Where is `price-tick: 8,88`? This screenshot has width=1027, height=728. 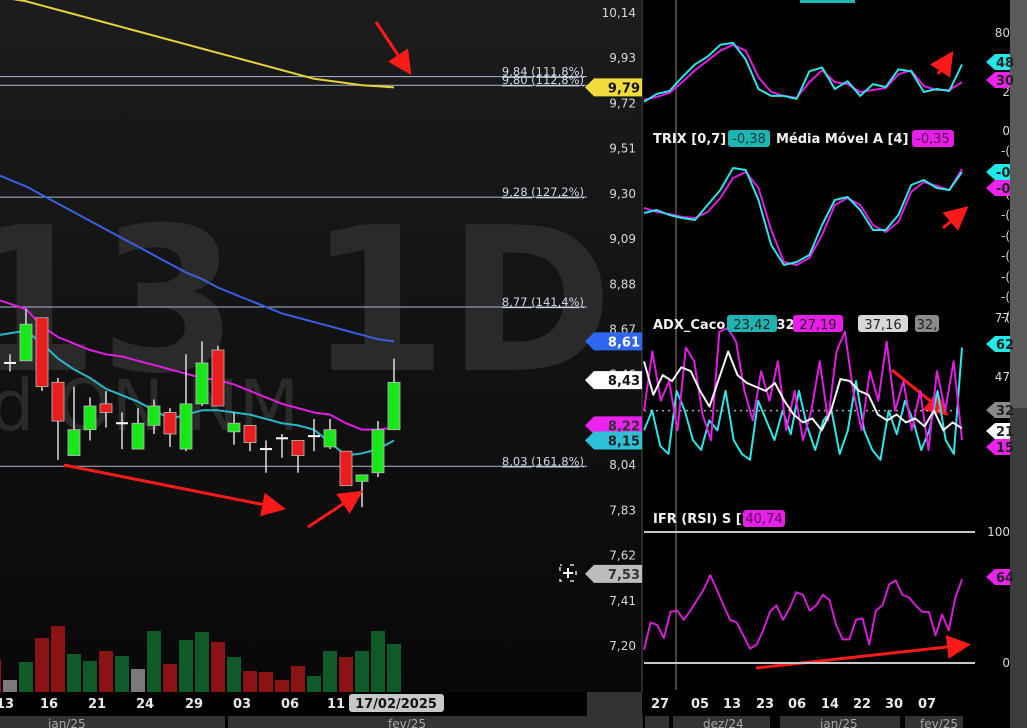 price-tick: 8,88 is located at coordinates (622, 284).